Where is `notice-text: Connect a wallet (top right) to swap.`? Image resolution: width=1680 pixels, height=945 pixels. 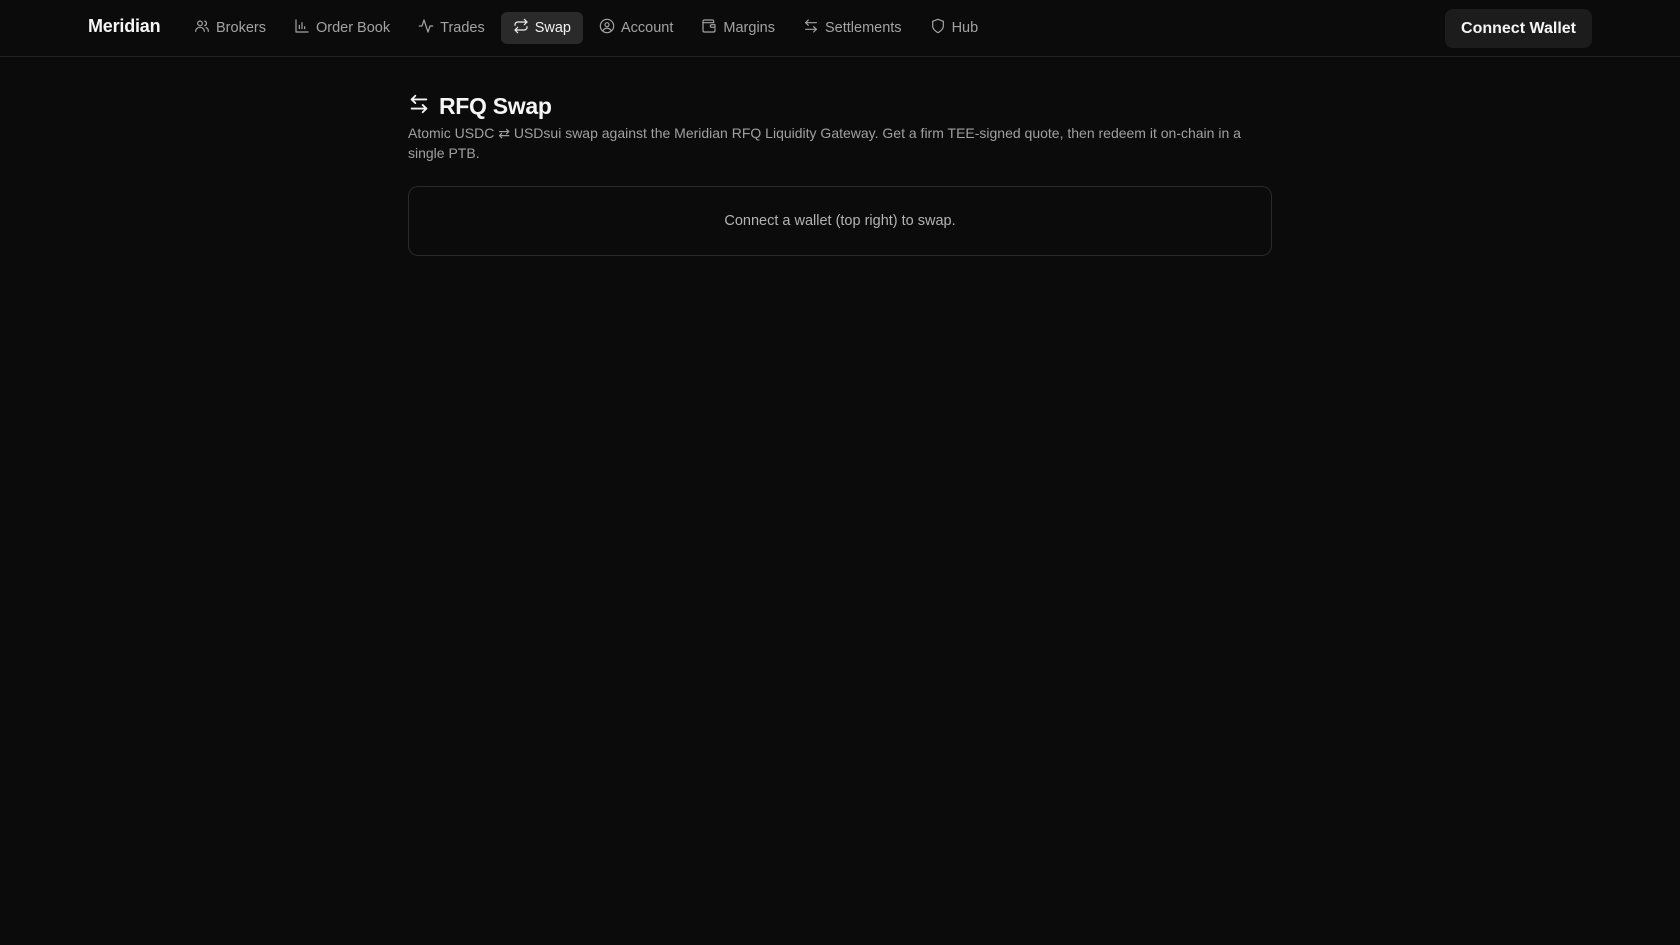
notice-text: Connect a wallet (top right) to swap. is located at coordinates (840, 221).